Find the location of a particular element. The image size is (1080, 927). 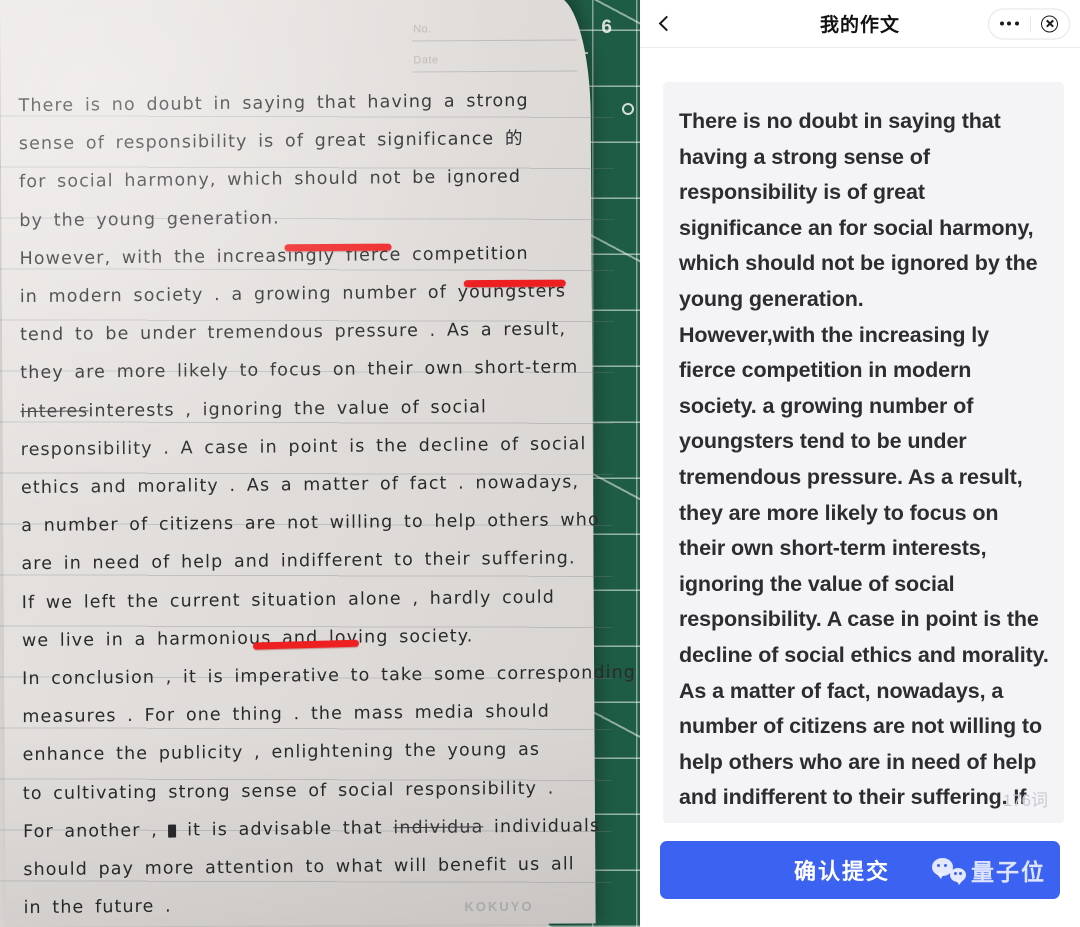

circle-close-icon is located at coordinates (1050, 23).